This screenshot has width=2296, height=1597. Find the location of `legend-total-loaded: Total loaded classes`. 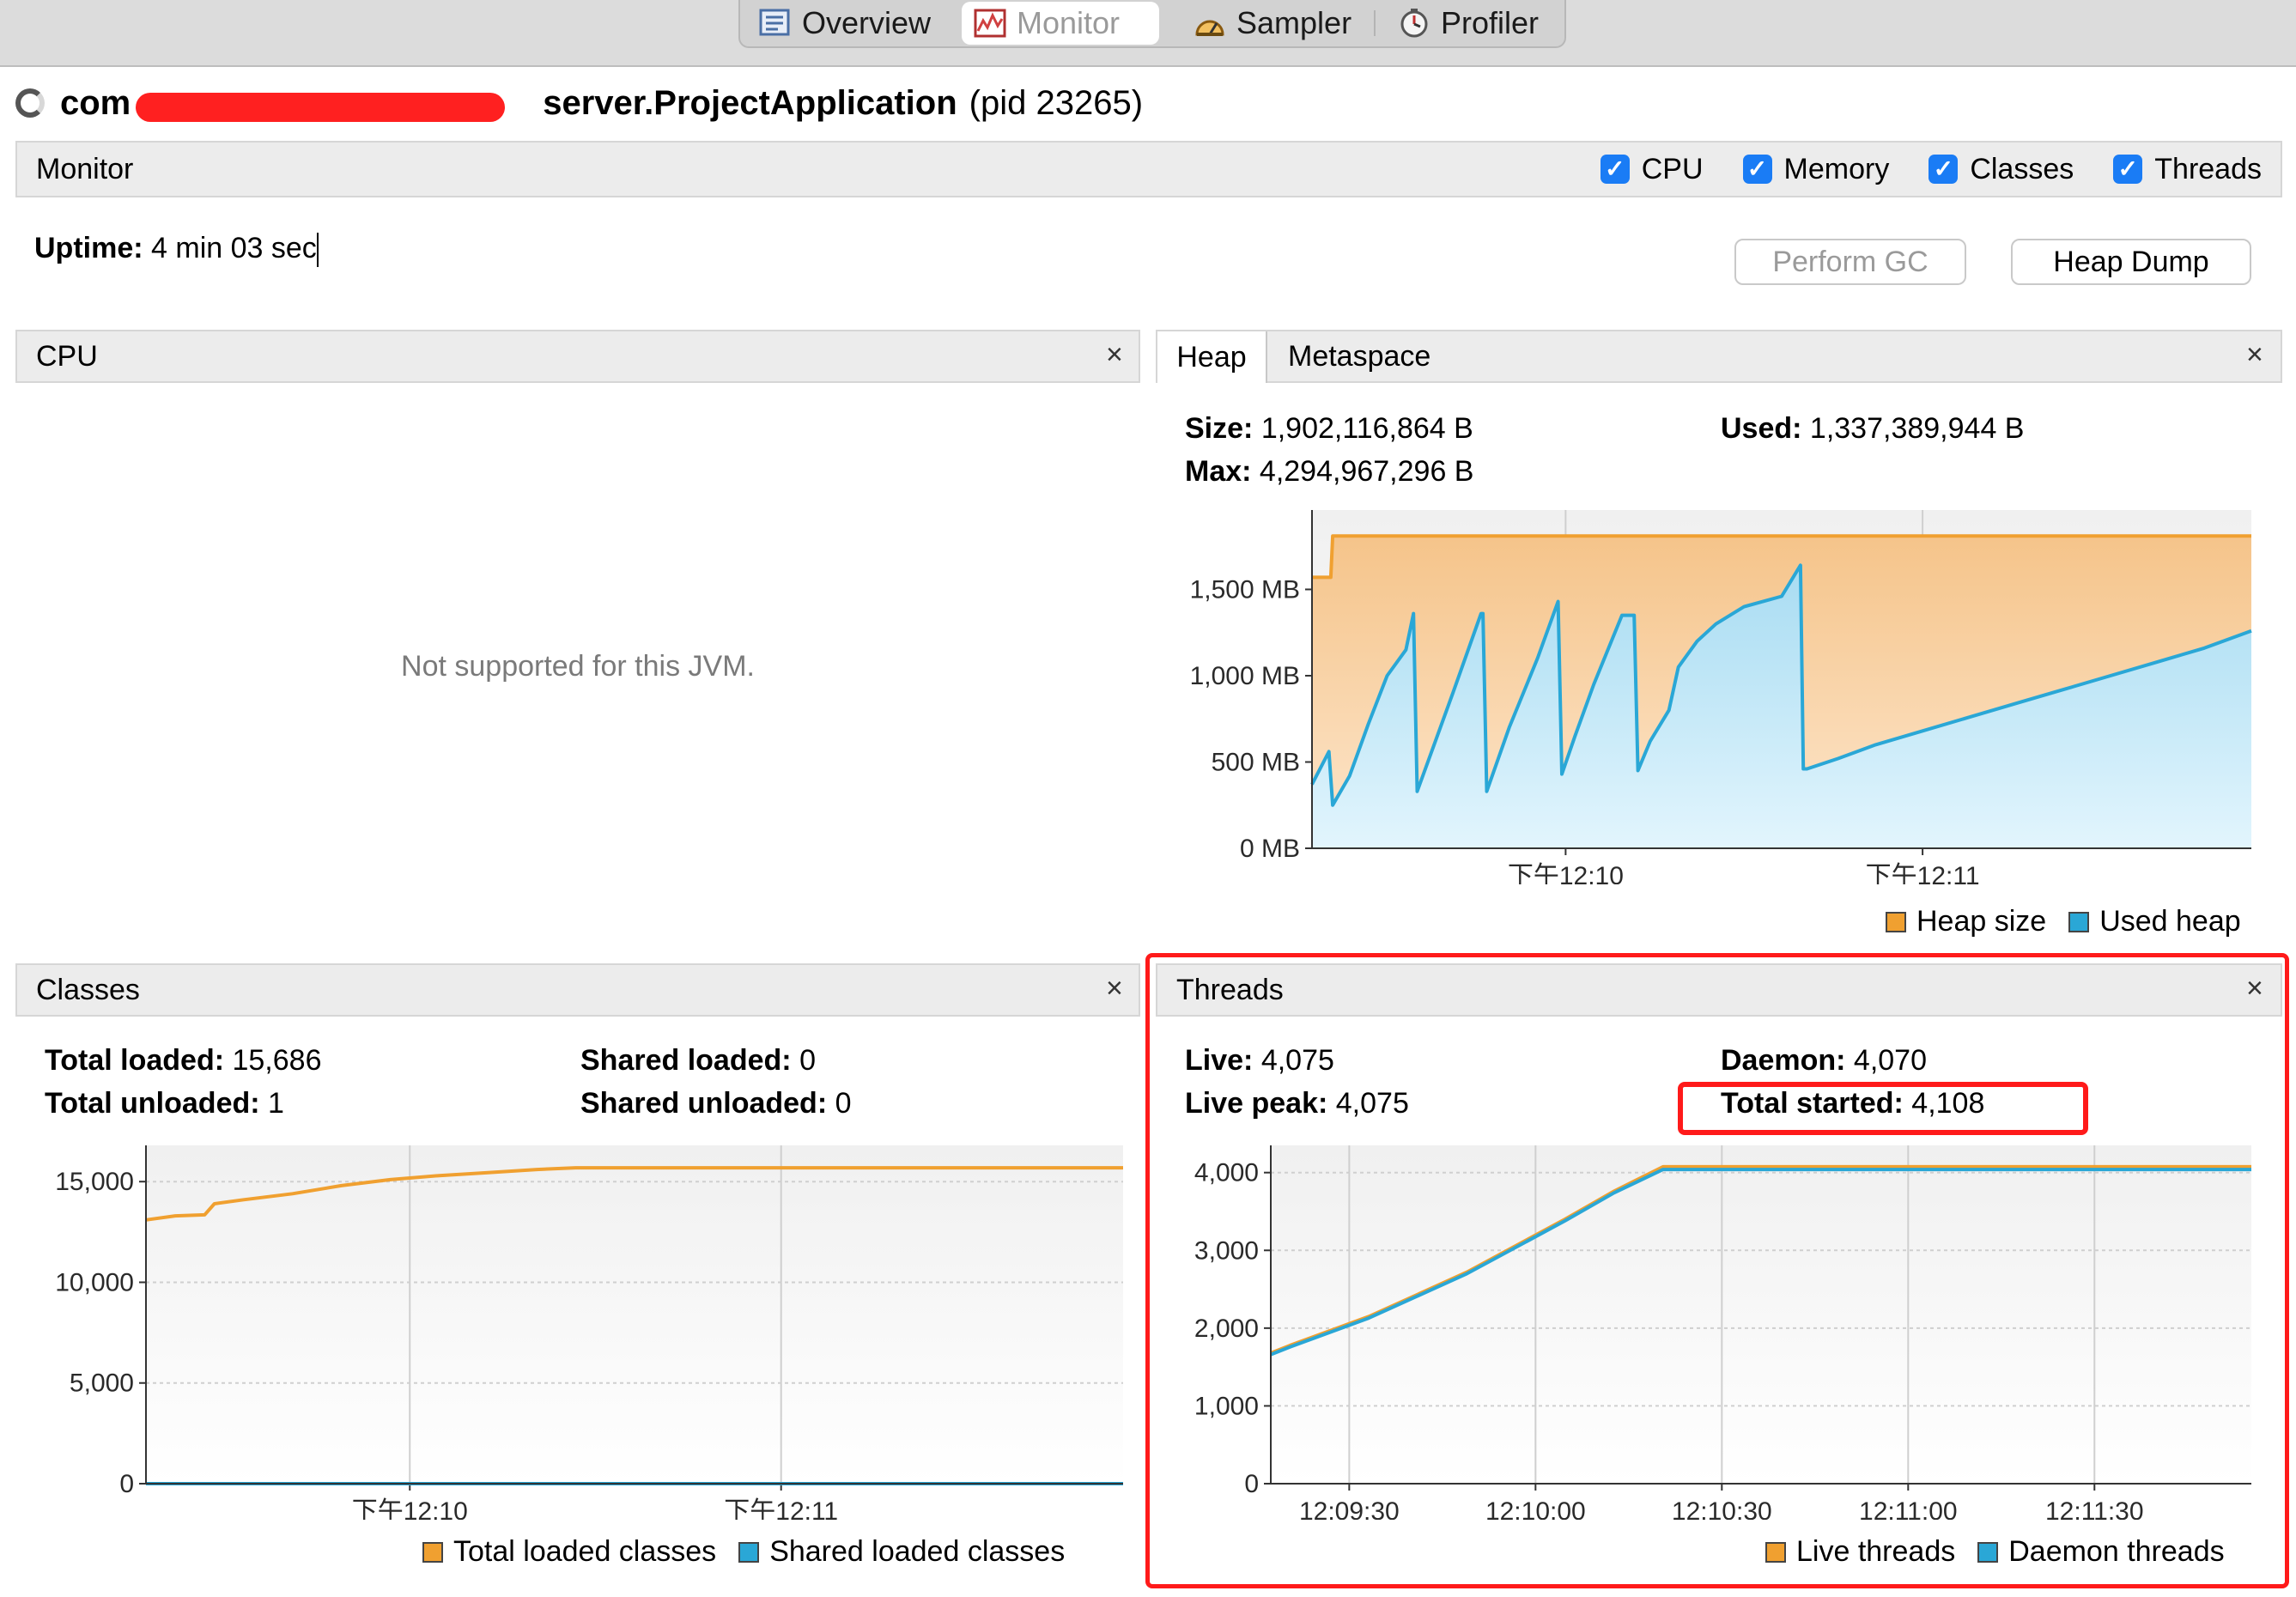

legend-total-loaded: Total loaded classes is located at coordinates (569, 1552).